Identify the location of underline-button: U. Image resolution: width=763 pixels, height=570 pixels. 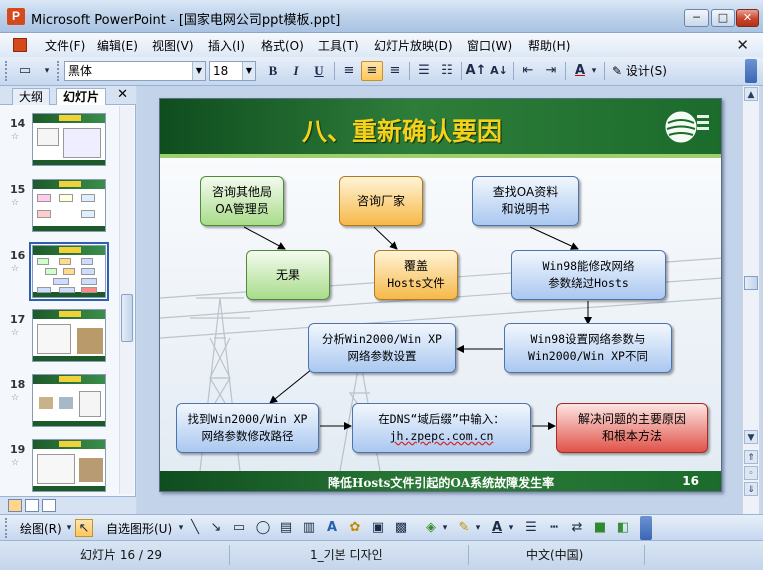
(319, 71).